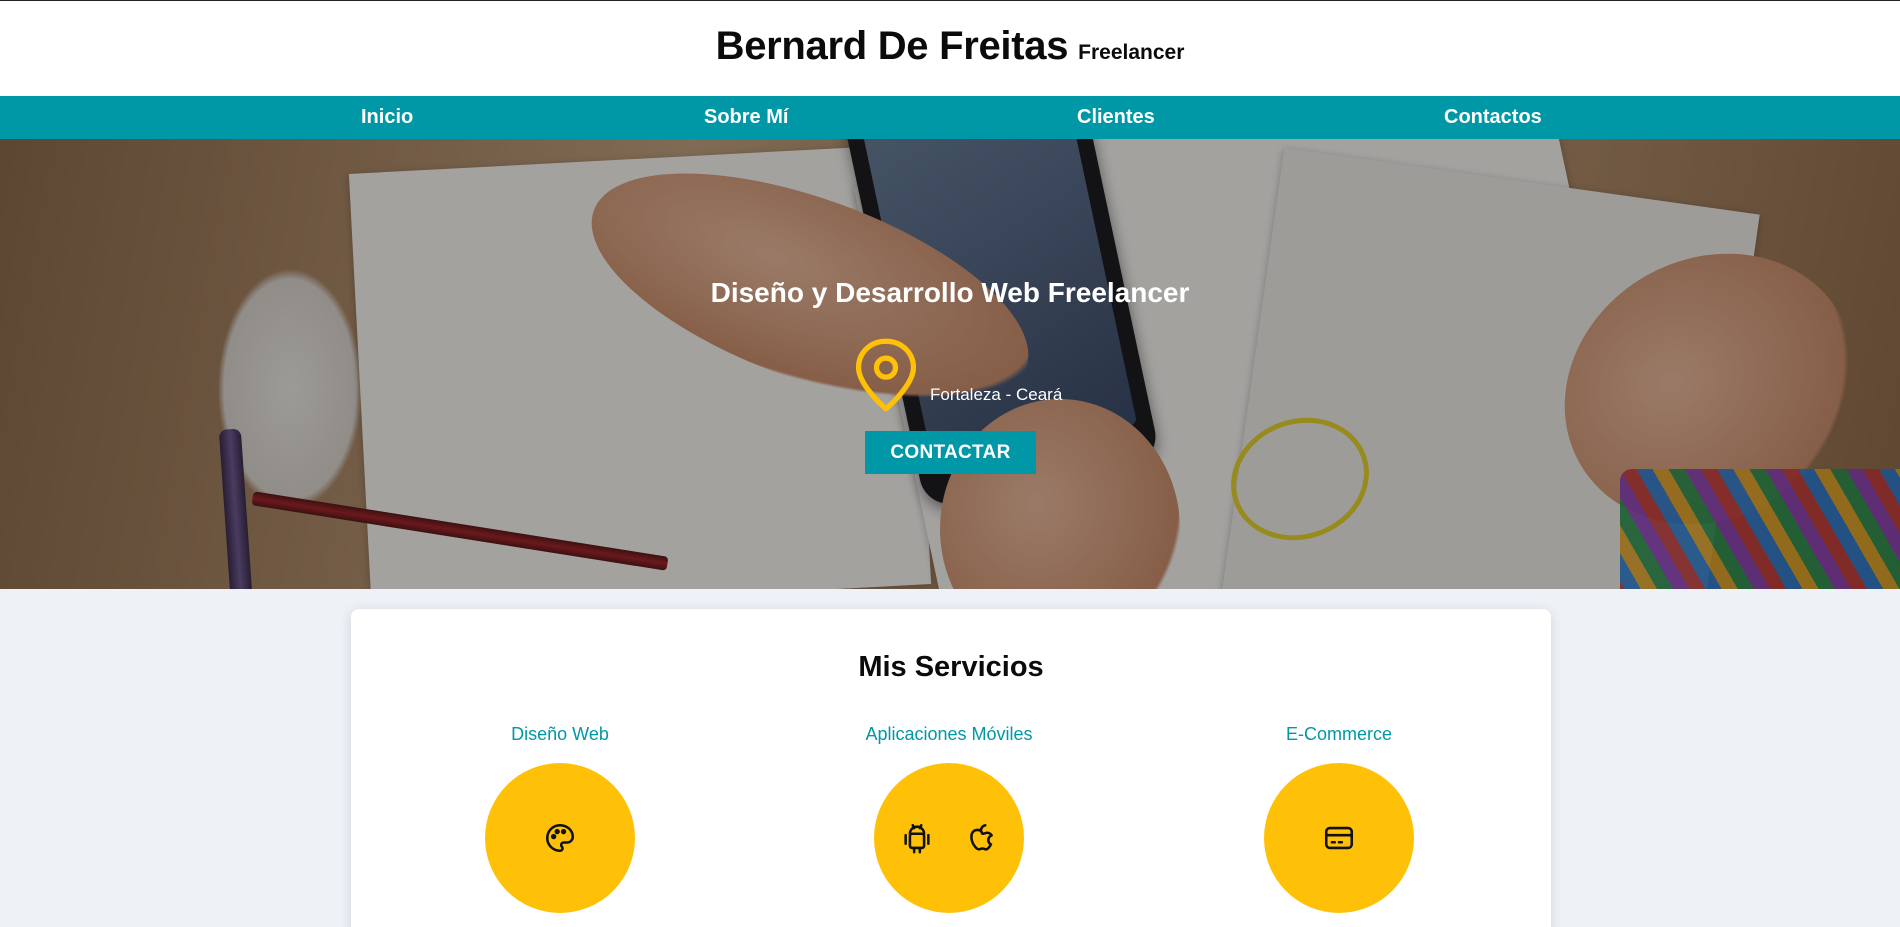 The width and height of the screenshot is (1900, 927). I want to click on service-mobile-apps: Aplicaciones Móviles, so click(949, 818).